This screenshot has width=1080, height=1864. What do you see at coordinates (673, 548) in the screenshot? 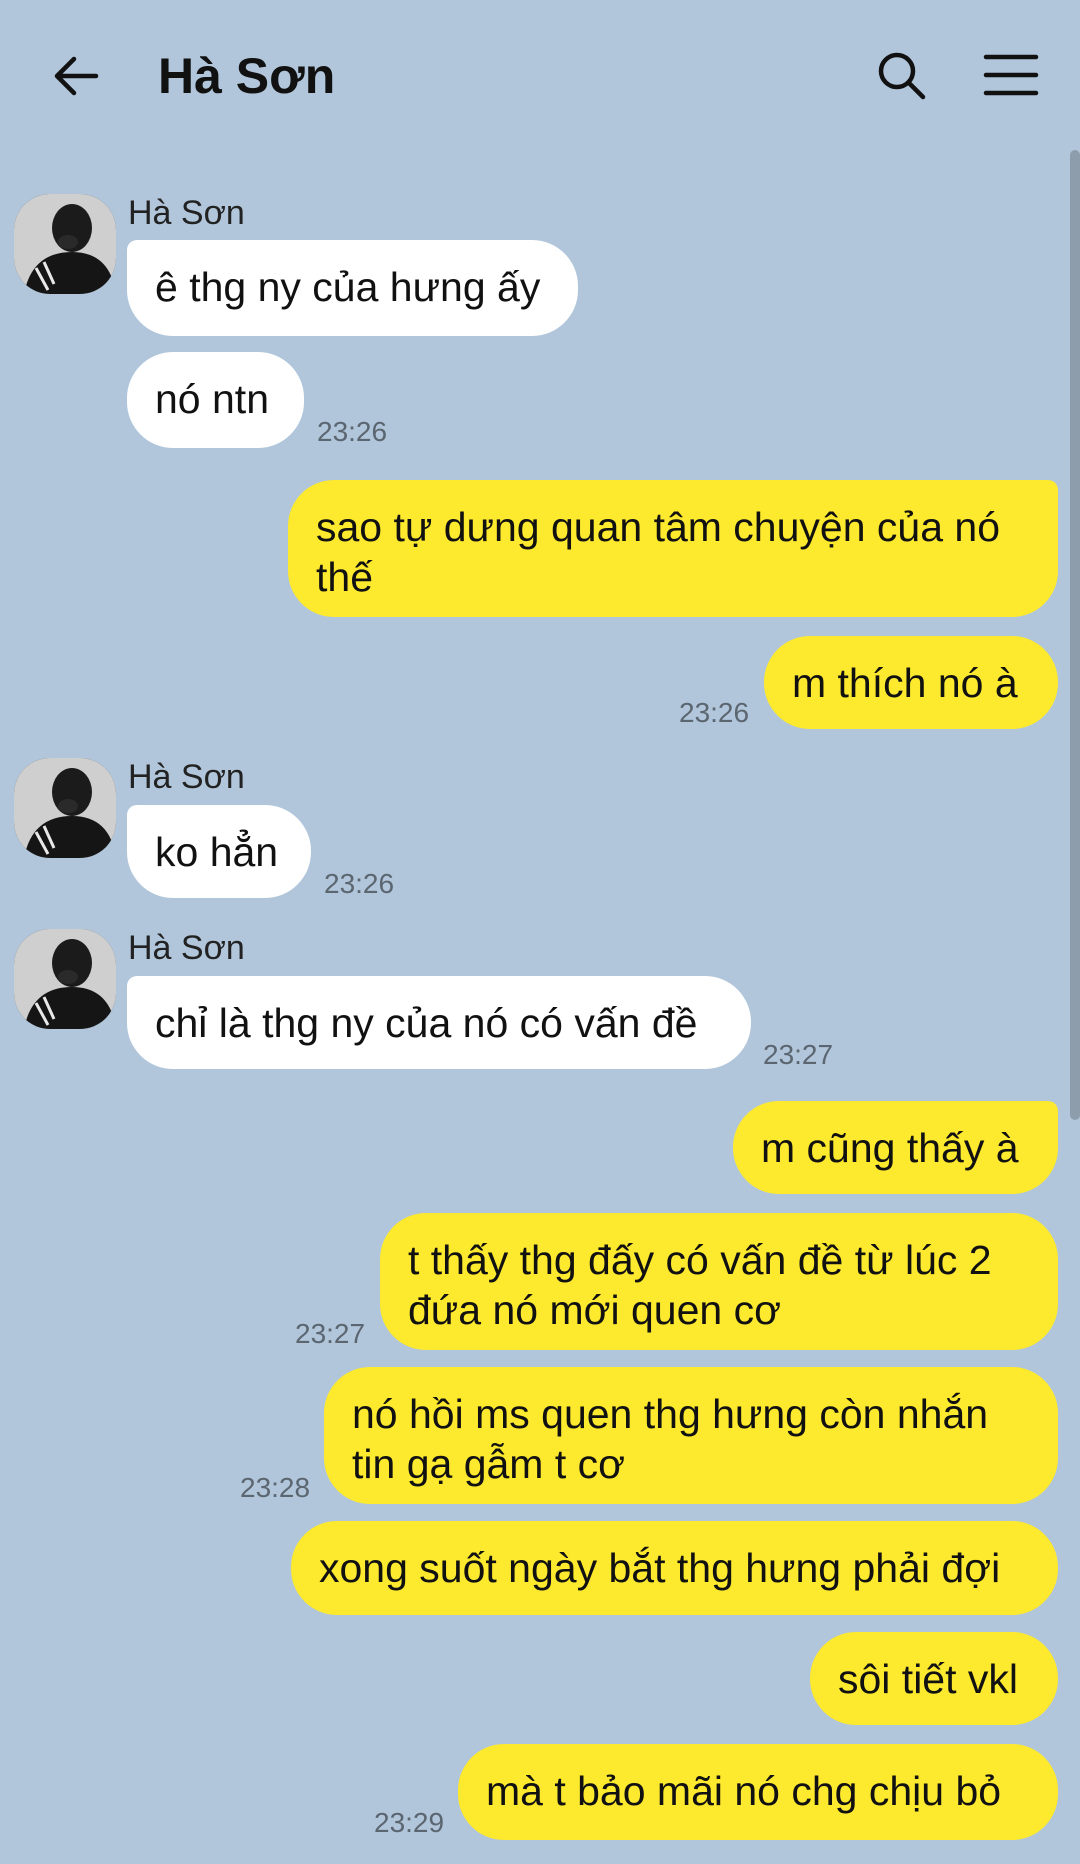
I see `message-bubble-outgoing: sao tự dưng quan tâm chuyện của nó thế` at bounding box center [673, 548].